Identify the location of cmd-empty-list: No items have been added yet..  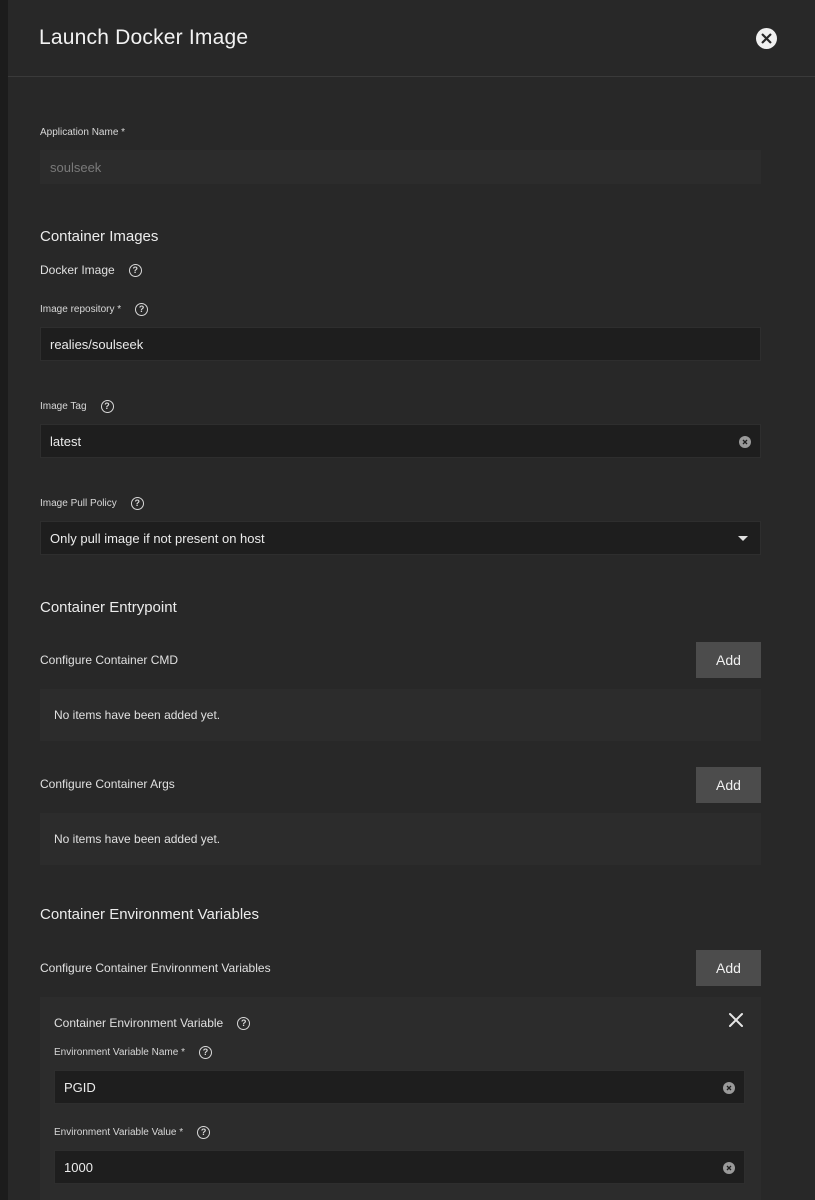
(400, 715).